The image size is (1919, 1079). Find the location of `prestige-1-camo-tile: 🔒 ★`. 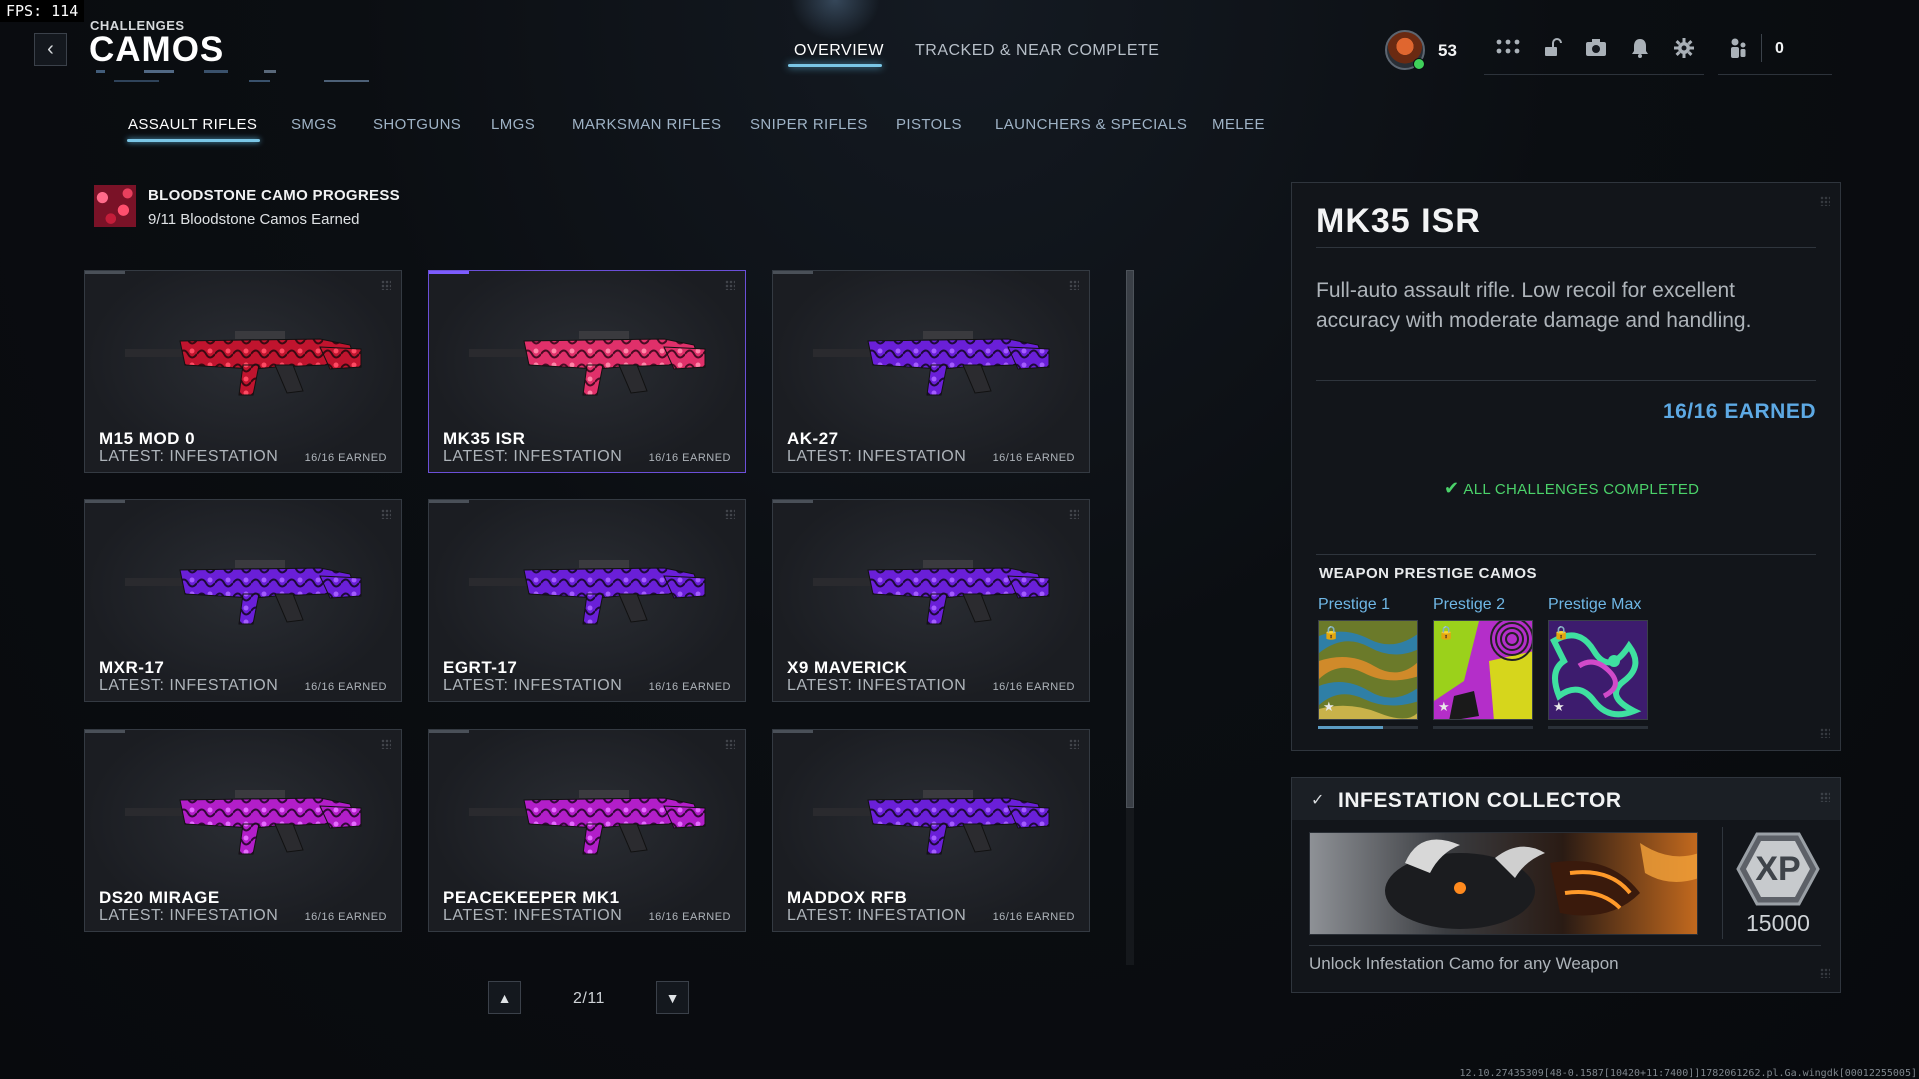

prestige-1-camo-tile: 🔒 ★ is located at coordinates (1368, 670).